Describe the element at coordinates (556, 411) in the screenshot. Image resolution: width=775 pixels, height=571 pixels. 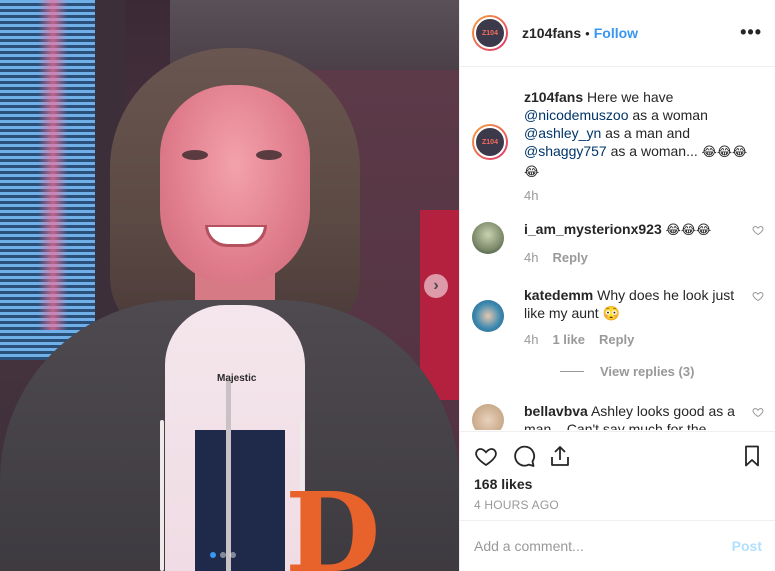
I see `commenter-username: bellavbva` at that location.